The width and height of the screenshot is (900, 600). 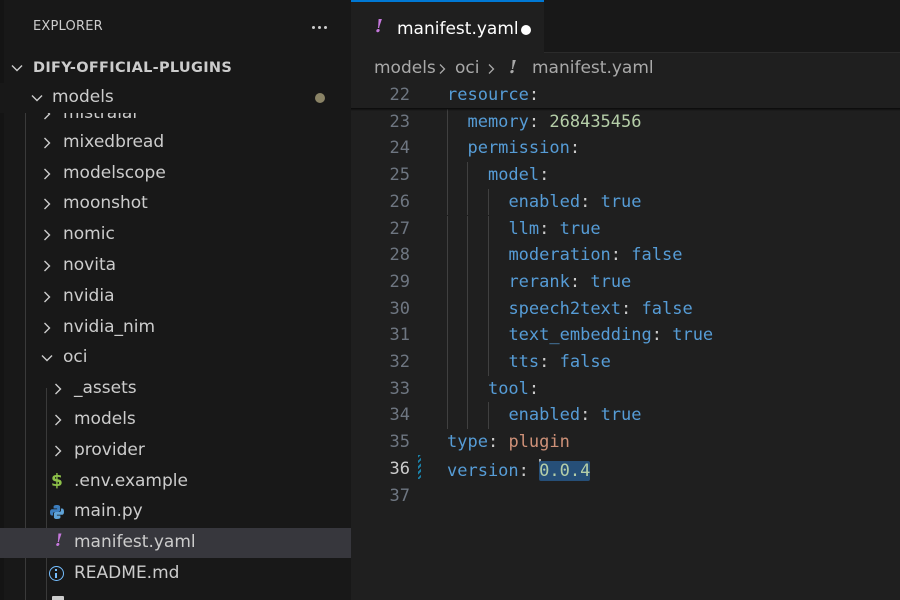 I want to click on line-number: 24, so click(x=399, y=148).